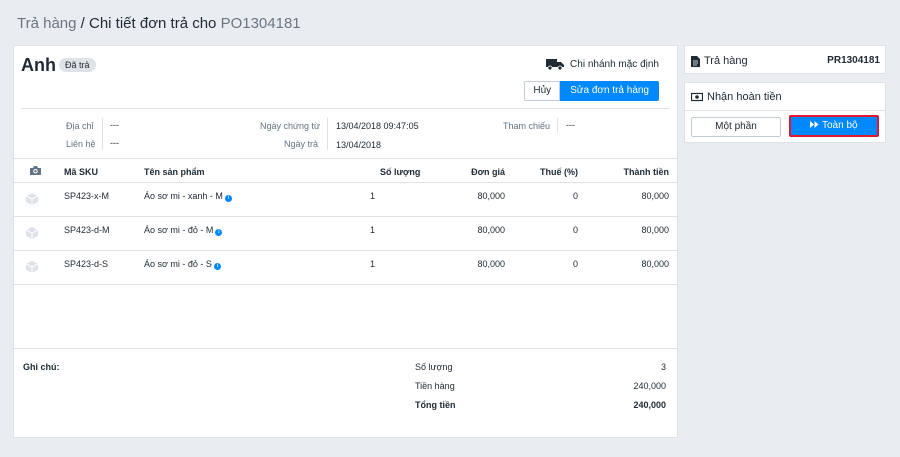 This screenshot has height=457, width=900. Describe the element at coordinates (178, 230) in the screenshot. I see `product-name: Áo sơ mi - đỏ - M` at that location.